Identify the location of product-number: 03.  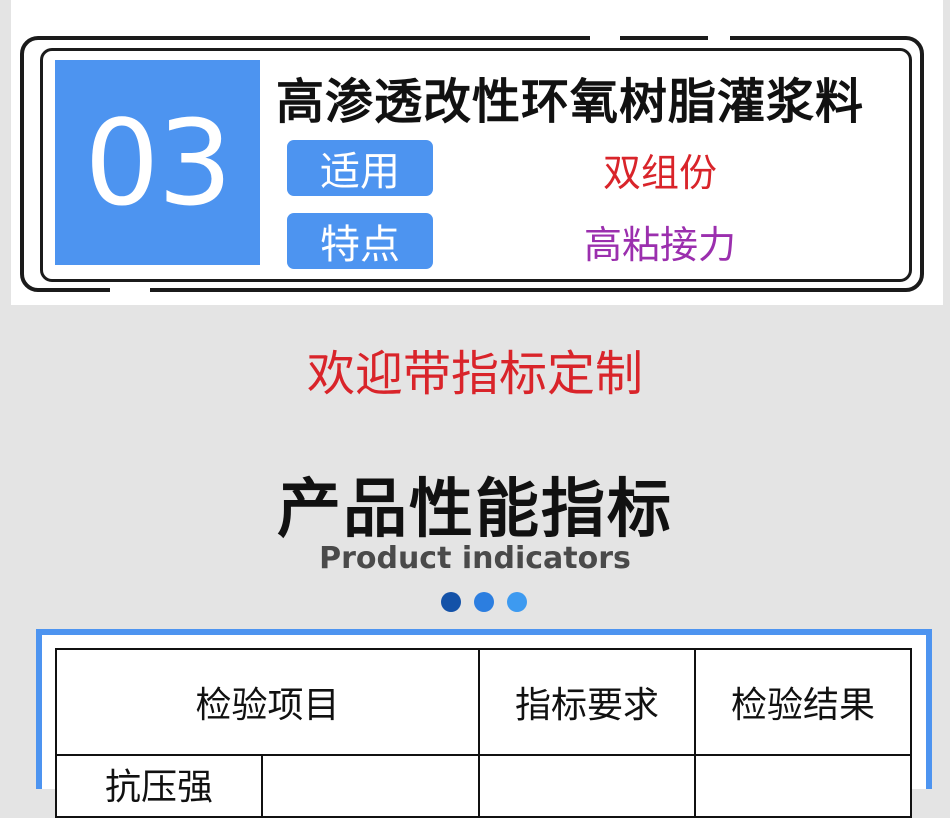
(157, 162).